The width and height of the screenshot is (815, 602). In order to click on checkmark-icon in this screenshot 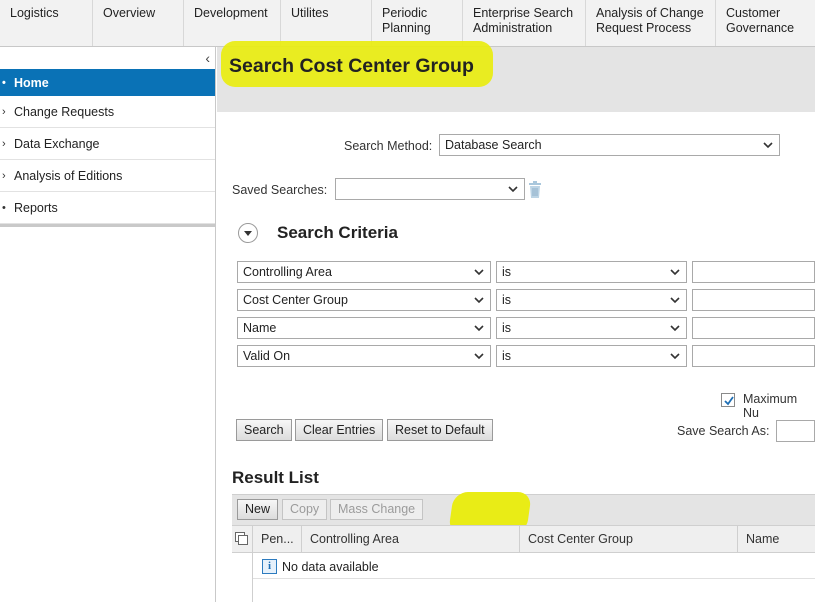, I will do `click(729, 401)`.